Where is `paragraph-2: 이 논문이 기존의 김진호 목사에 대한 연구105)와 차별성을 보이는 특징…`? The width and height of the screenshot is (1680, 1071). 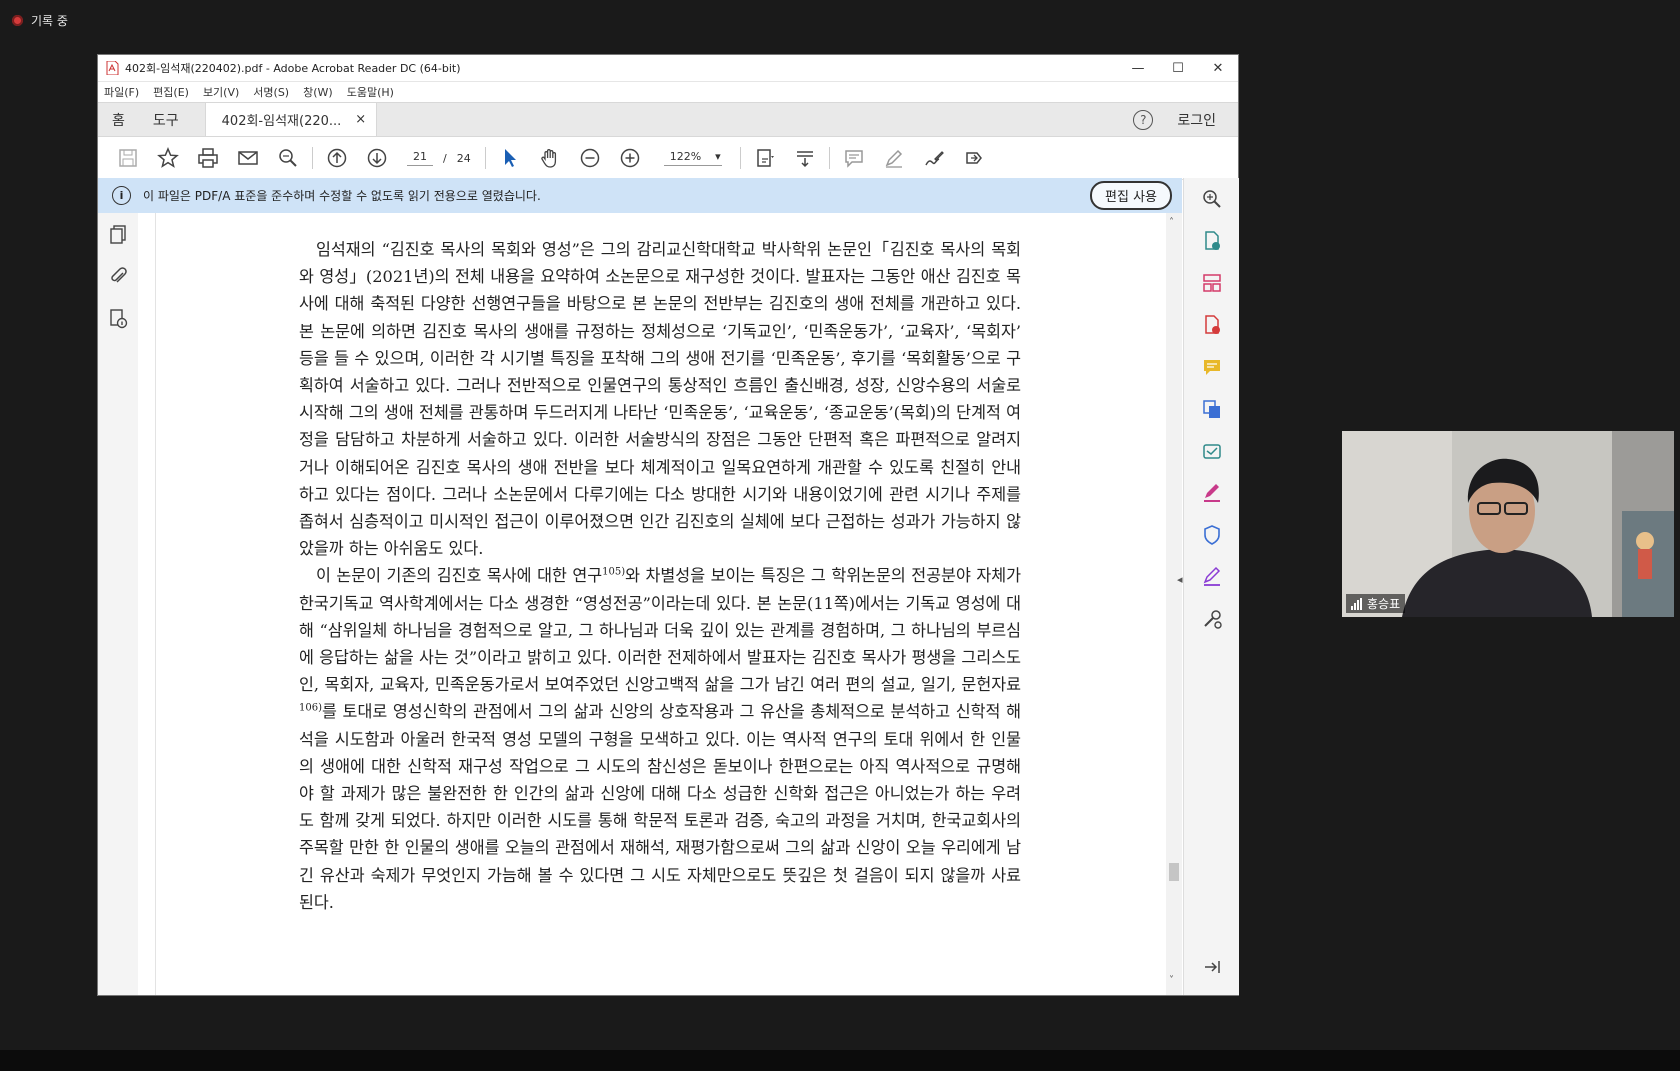
paragraph-2: 이 논문이 기존의 김진호 목사에 대한 연구105)와 차별성을 보이는 특징… is located at coordinates (660, 739).